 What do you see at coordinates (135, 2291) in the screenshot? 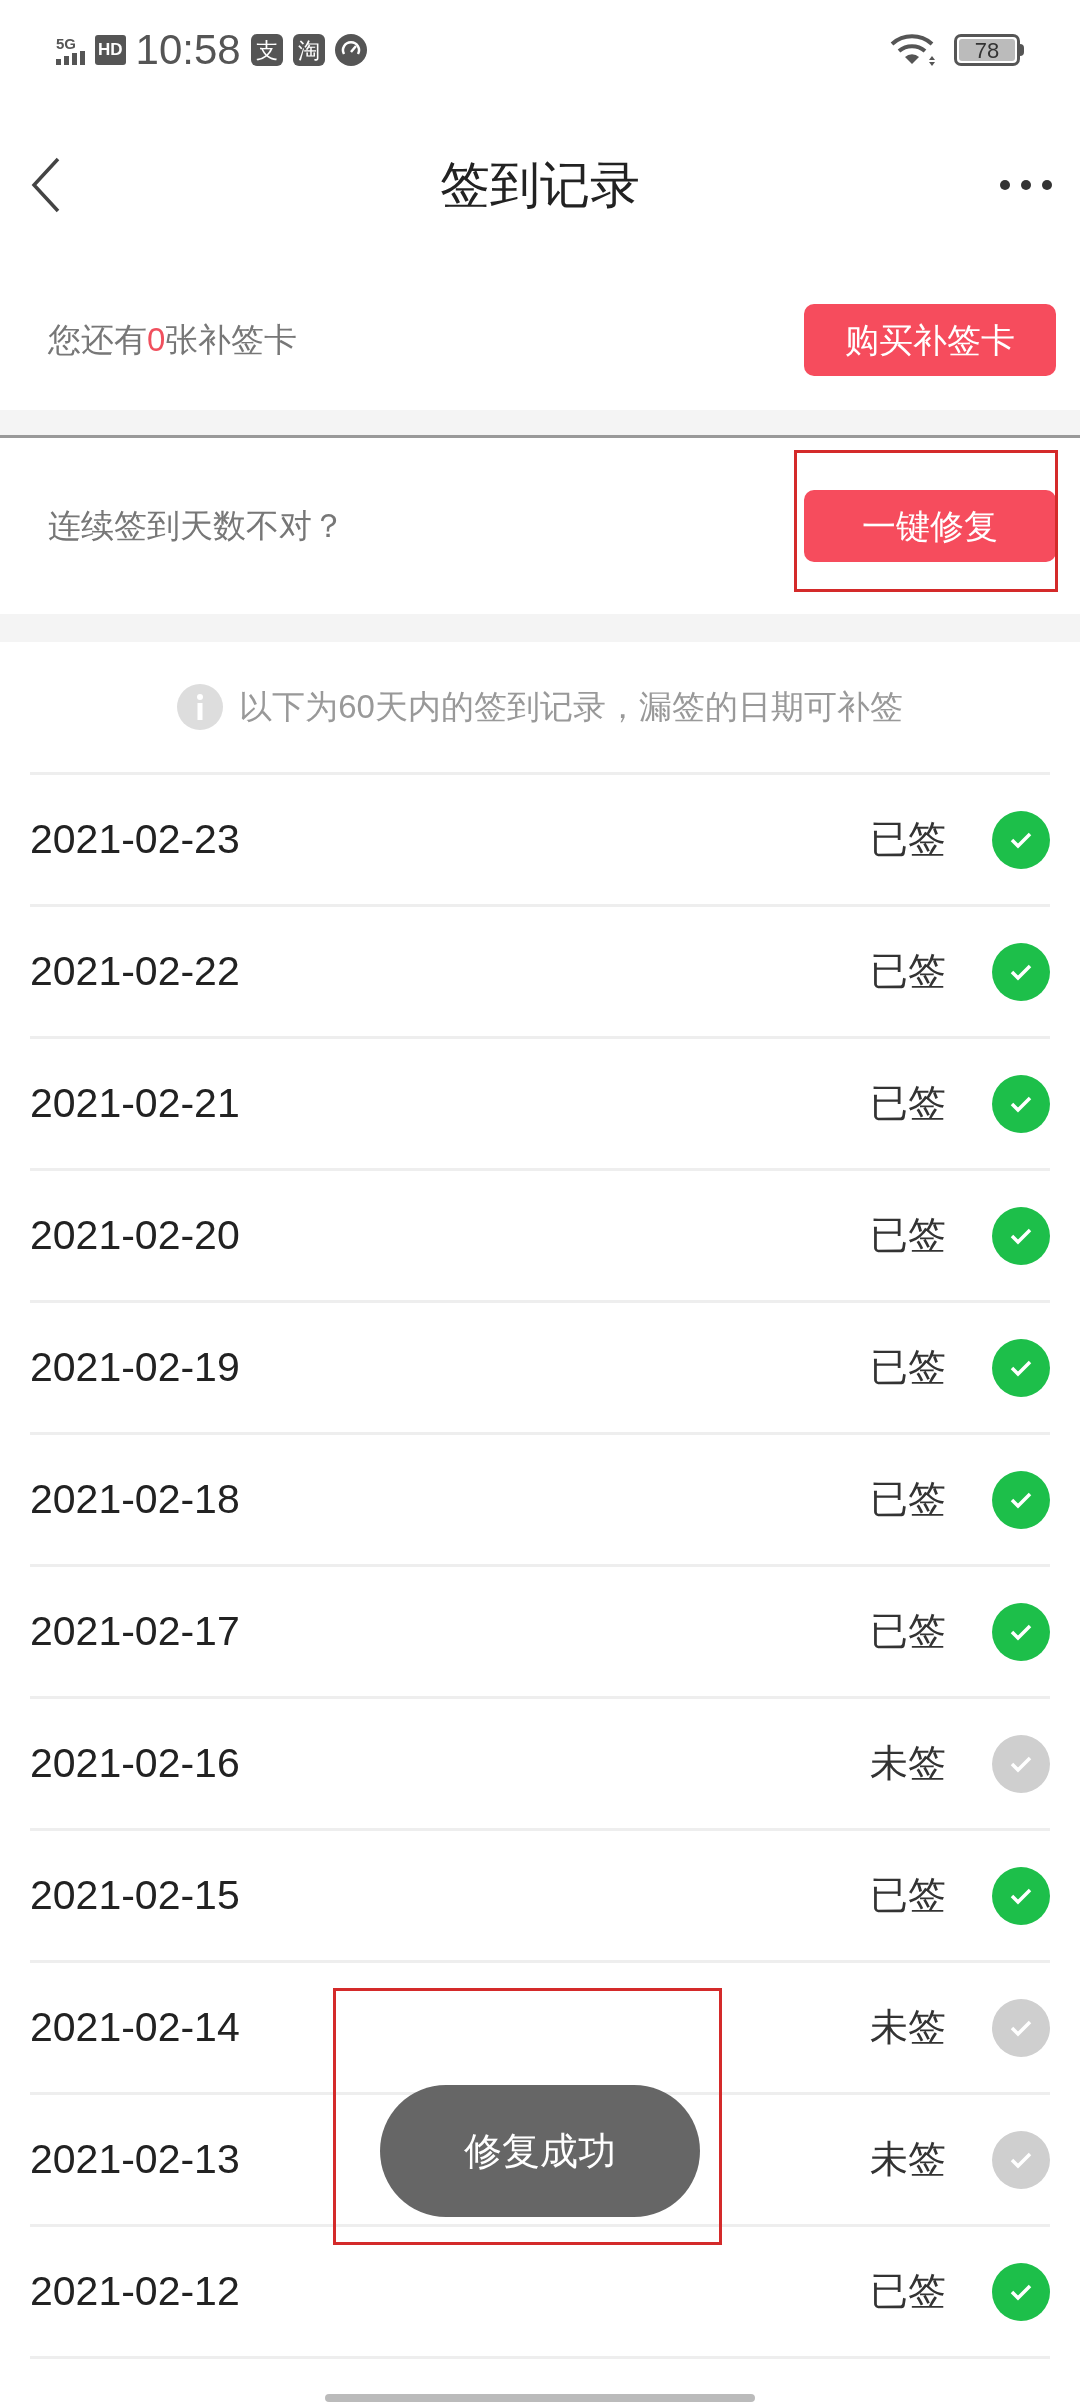
I see `record-date: 2021-02-12` at bounding box center [135, 2291].